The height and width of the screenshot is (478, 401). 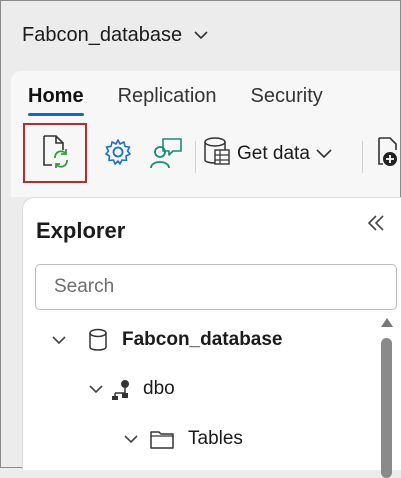 I want to click on tree-item-schema: dbo, so click(x=132, y=389).